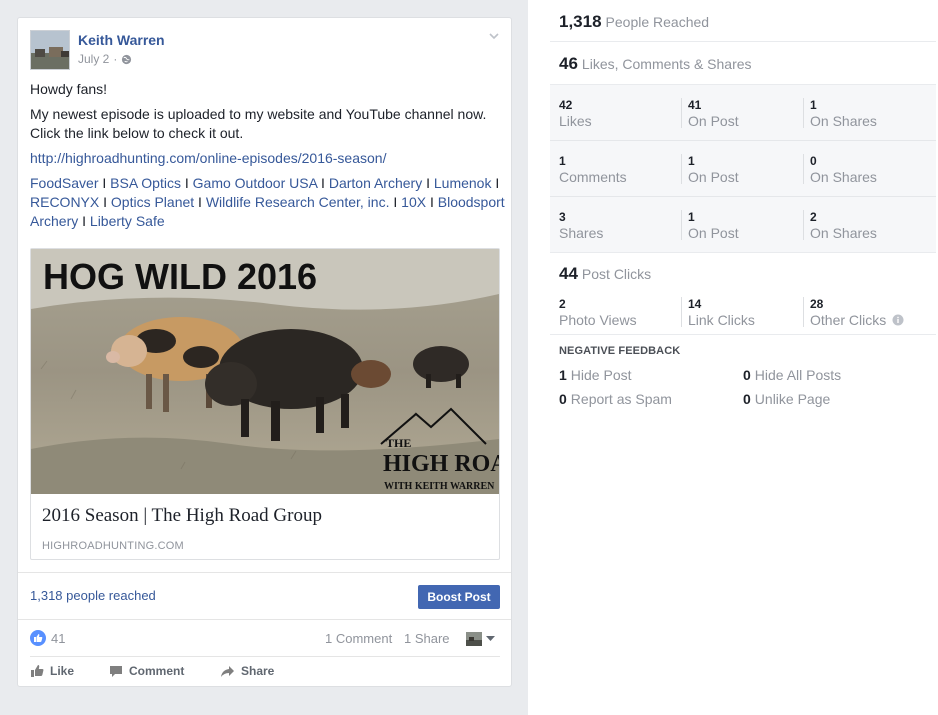  What do you see at coordinates (50, 50) in the screenshot?
I see `author-avatar` at bounding box center [50, 50].